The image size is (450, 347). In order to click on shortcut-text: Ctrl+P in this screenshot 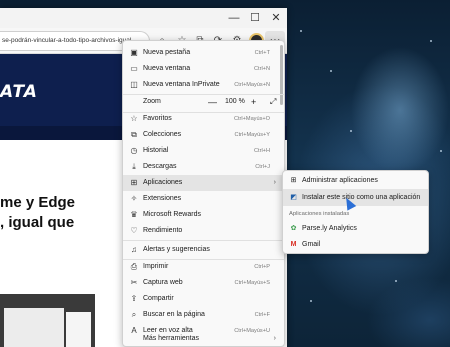, I will do `click(262, 267)`.